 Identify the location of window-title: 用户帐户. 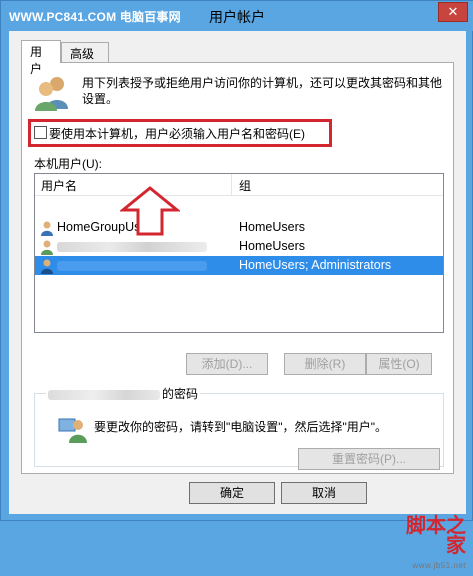
(237, 17).